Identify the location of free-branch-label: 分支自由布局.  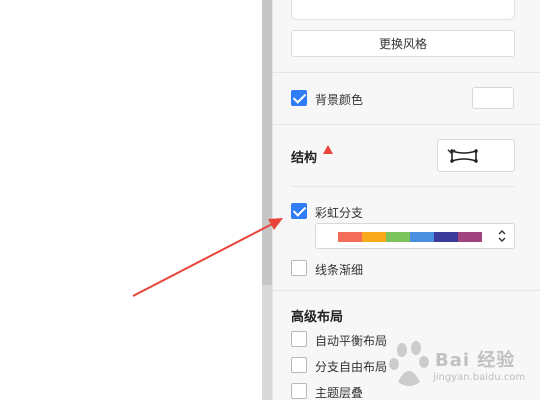
(351, 367).